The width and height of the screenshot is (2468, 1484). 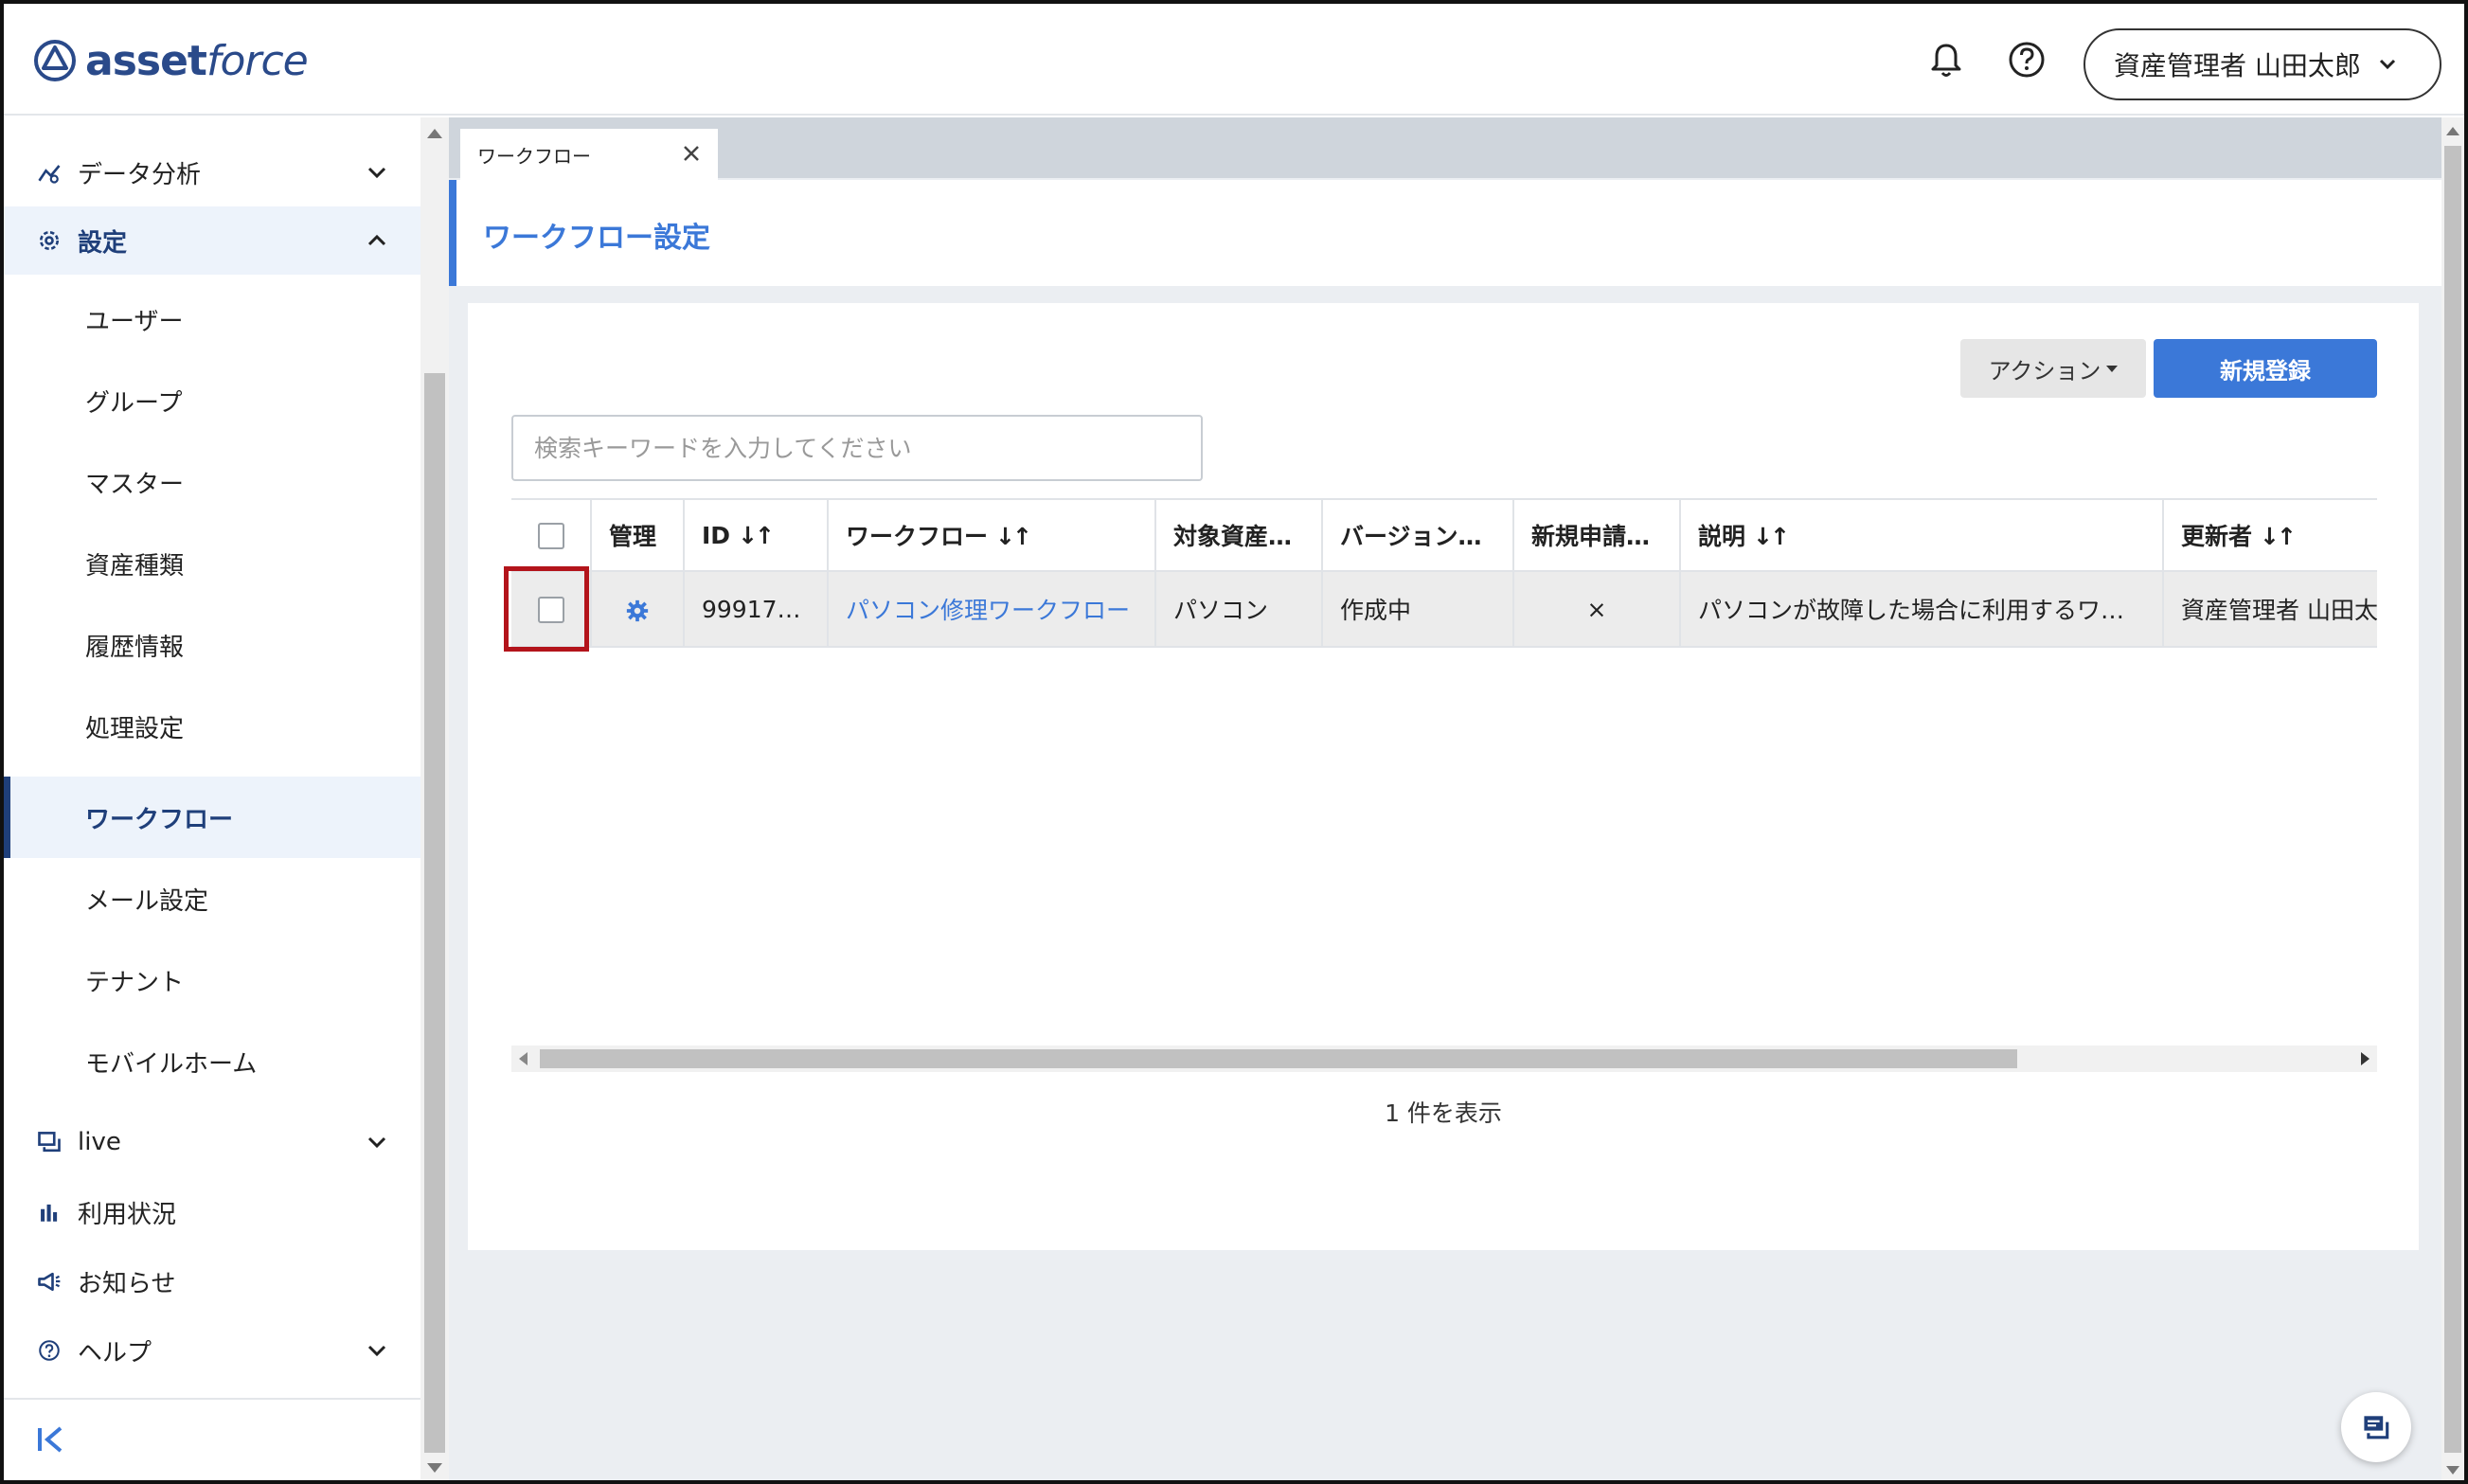 What do you see at coordinates (1946, 59) in the screenshot?
I see `bell-icon` at bounding box center [1946, 59].